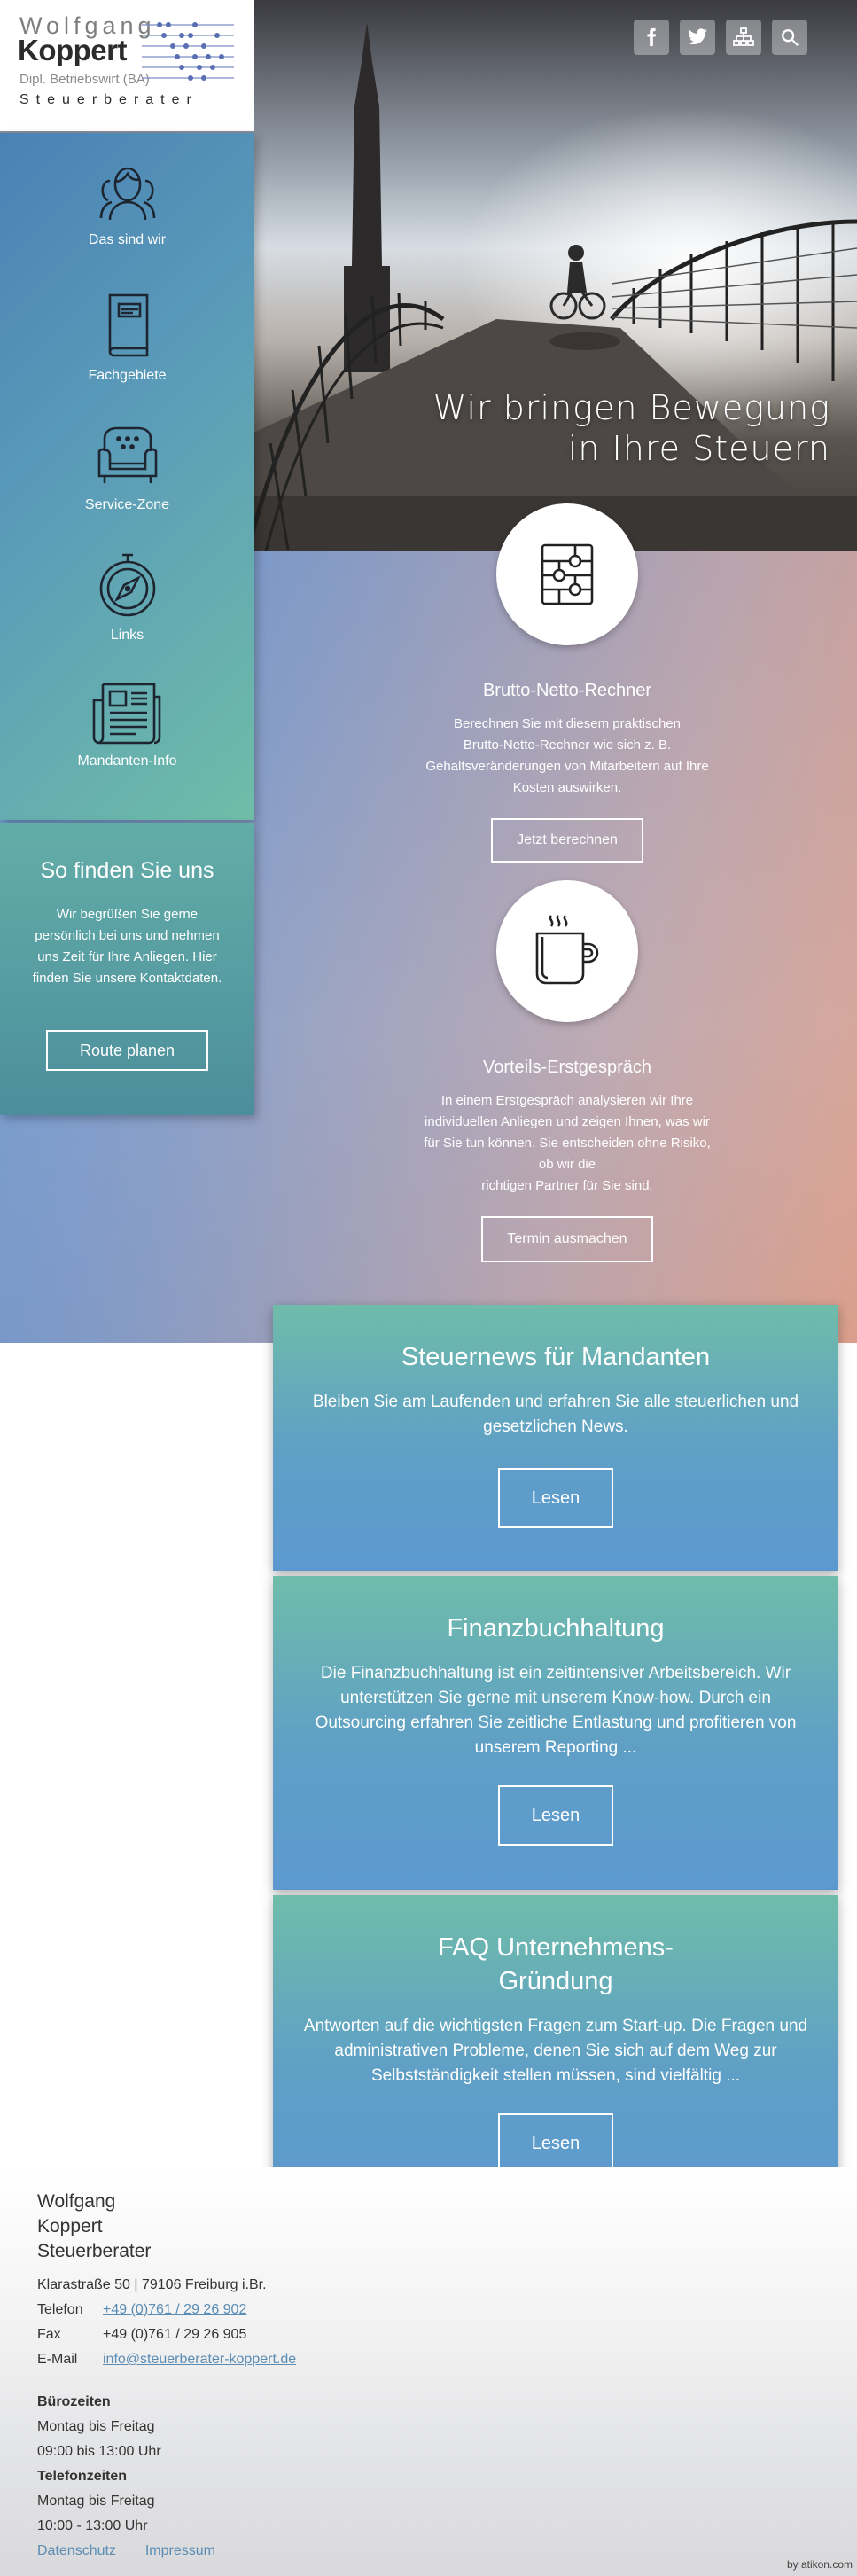 The width and height of the screenshot is (857, 2576). What do you see at coordinates (127, 375) in the screenshot?
I see `nav-label: Fachgebiete` at bounding box center [127, 375].